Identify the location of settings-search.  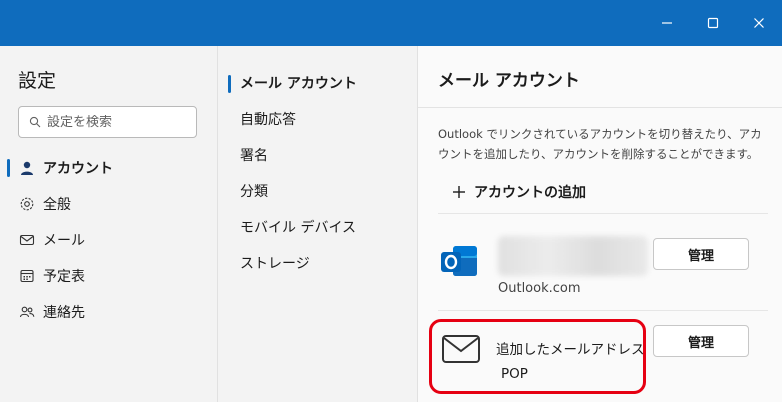
(107, 122).